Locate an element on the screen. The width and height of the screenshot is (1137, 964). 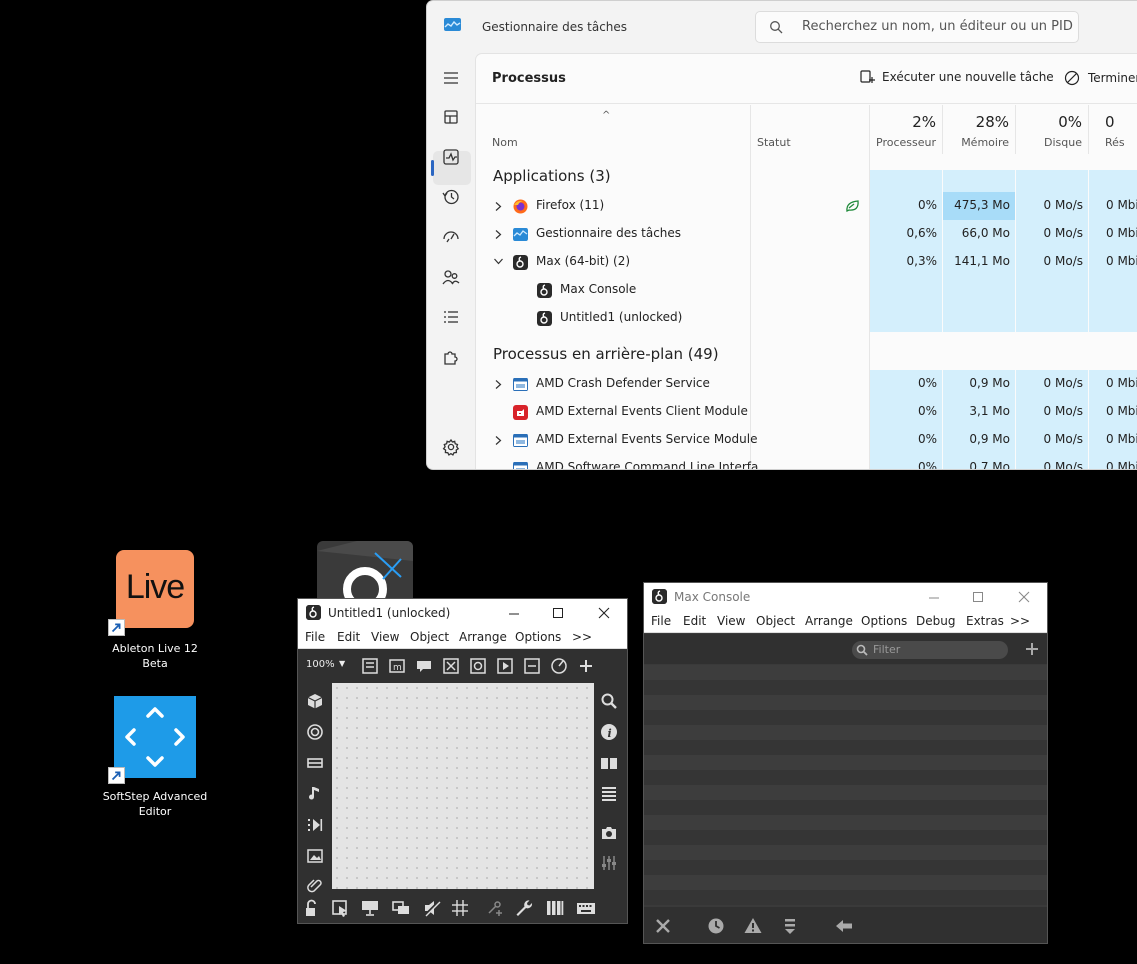
button-object-icon is located at coordinates (478, 666).